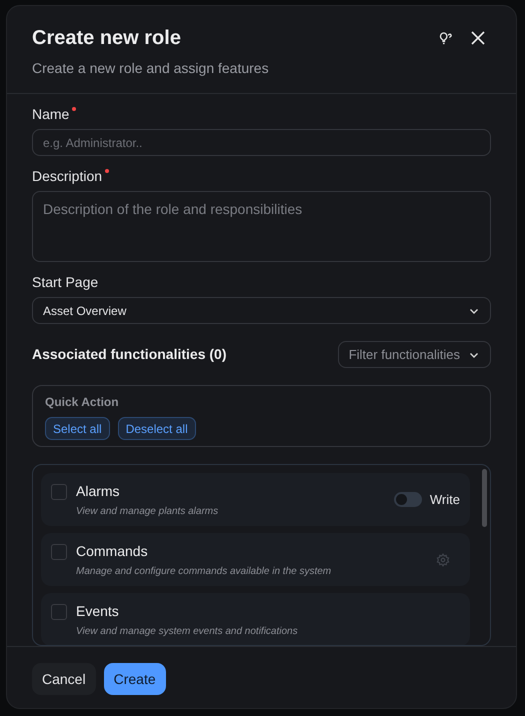  I want to click on toggle-label: Write, so click(445, 499).